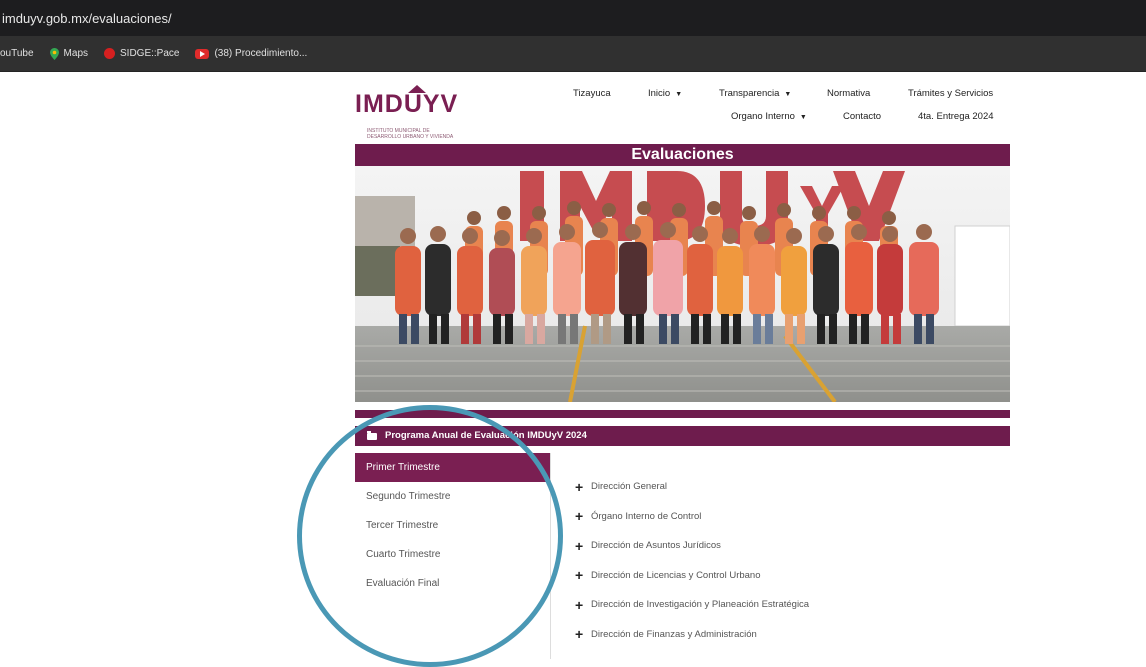 Image resolution: width=1146 pixels, height=667 pixels. Describe the element at coordinates (956, 116) in the screenshot. I see `nav-entrega: 4ta. Entrega 2024` at that location.